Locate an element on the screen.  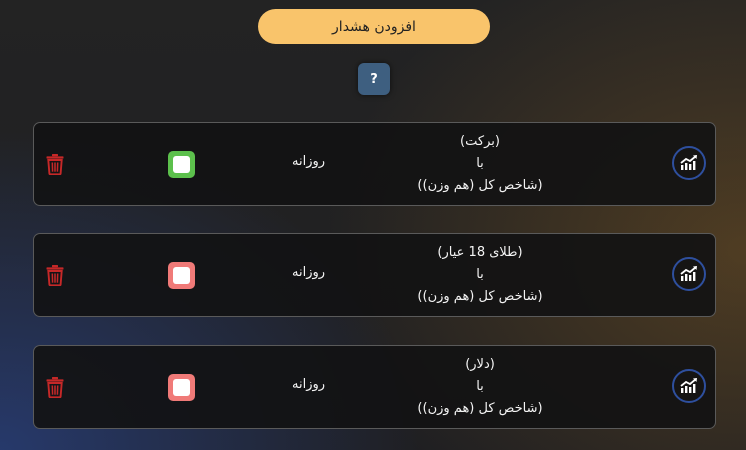
add-alert-button: افزودن هشدار is located at coordinates (374, 26).